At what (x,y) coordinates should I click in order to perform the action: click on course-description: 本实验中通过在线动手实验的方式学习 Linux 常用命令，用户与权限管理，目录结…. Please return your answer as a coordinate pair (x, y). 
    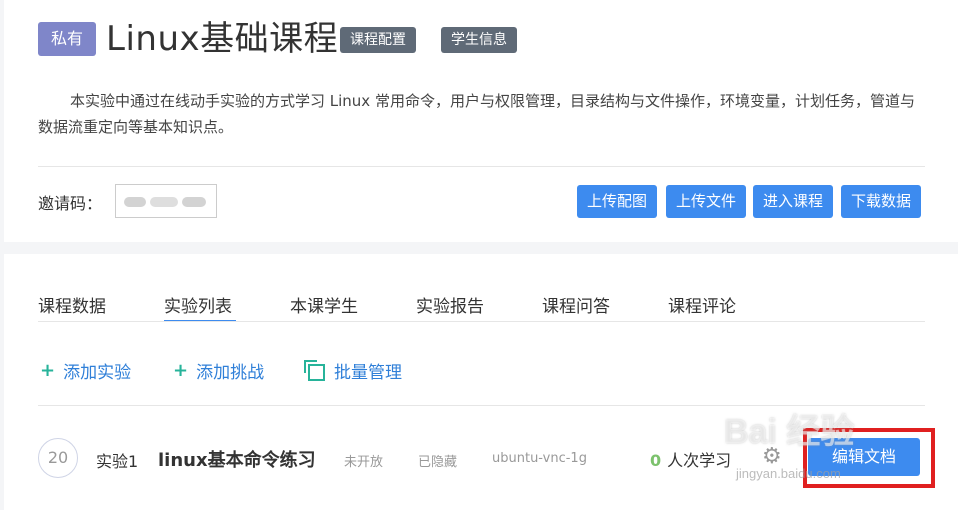
    Looking at the image, I should click on (476, 114).